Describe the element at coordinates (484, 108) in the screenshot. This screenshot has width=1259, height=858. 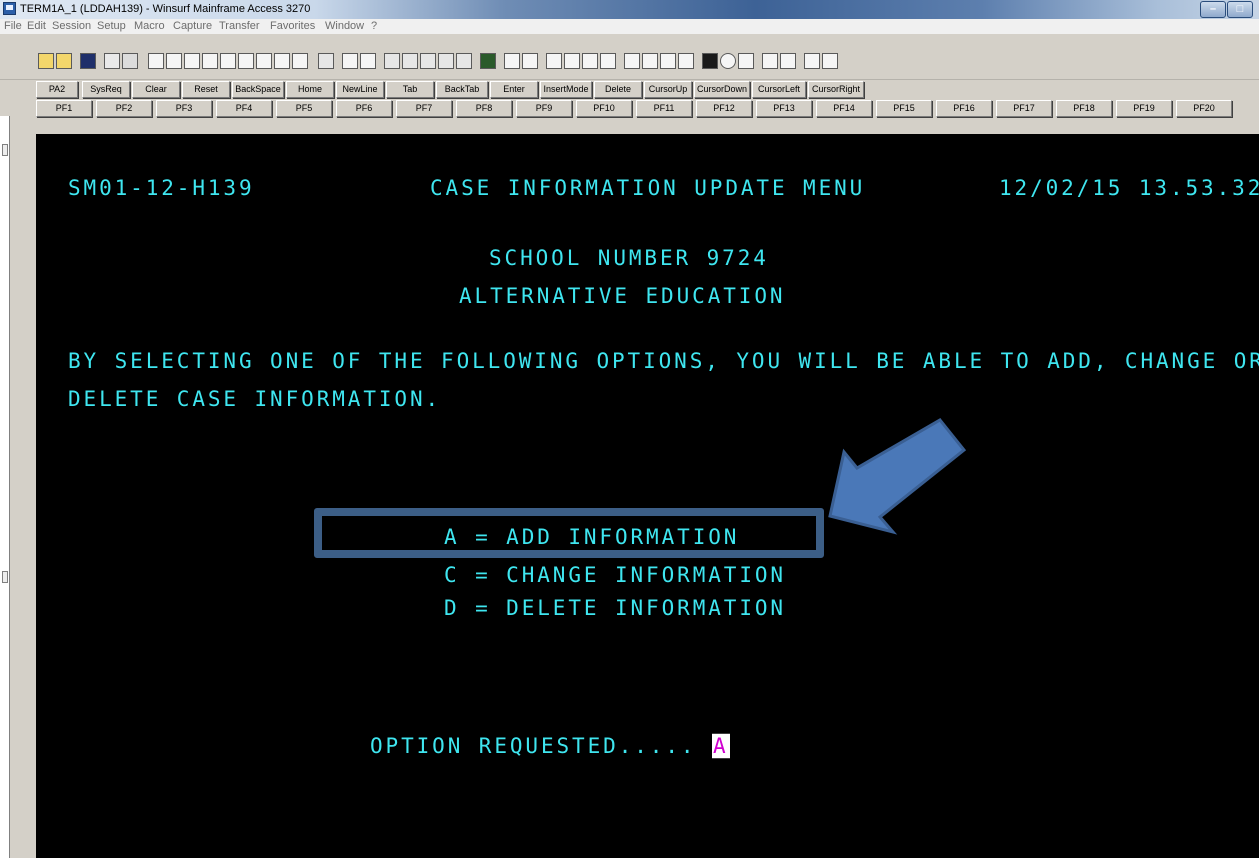
I see `key-pf8: PF8` at that location.